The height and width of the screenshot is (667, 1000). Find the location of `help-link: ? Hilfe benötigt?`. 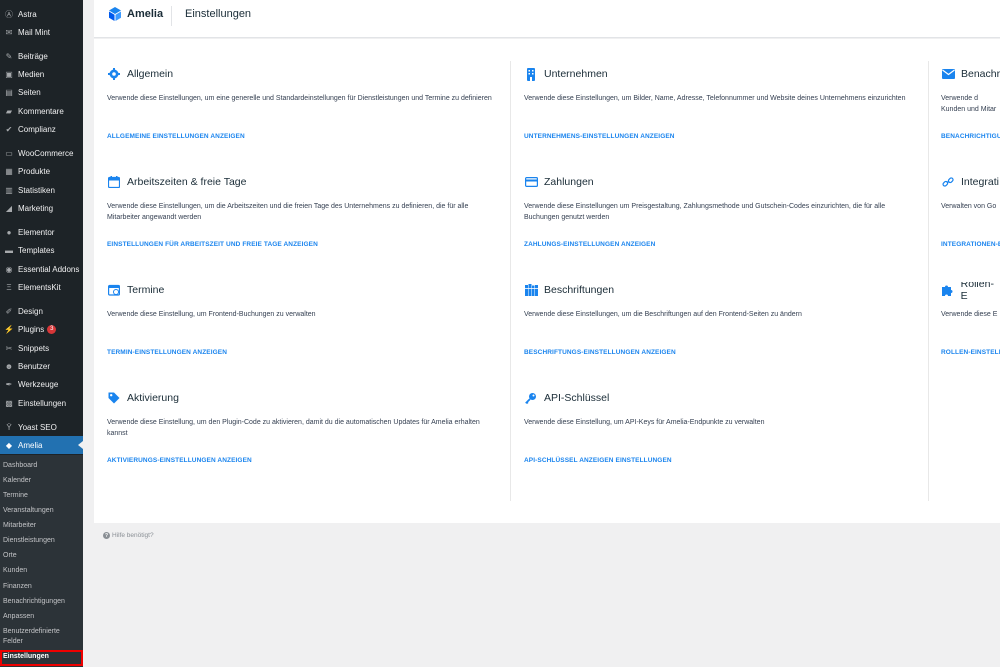

help-link: ? Hilfe benötigt? is located at coordinates (128, 535).